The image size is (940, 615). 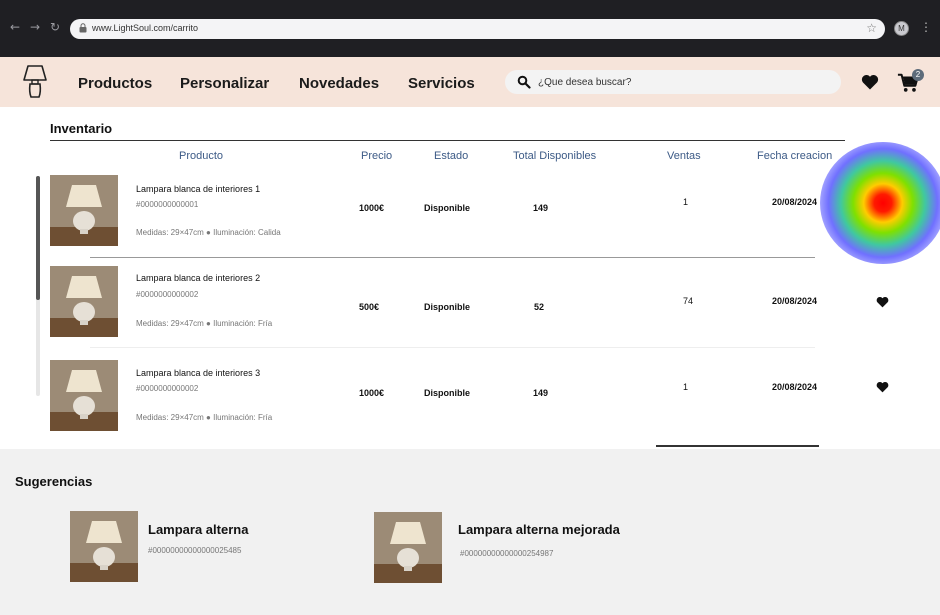 I want to click on product-name: Lampara blanca de interiores 1, so click(x=198, y=189).